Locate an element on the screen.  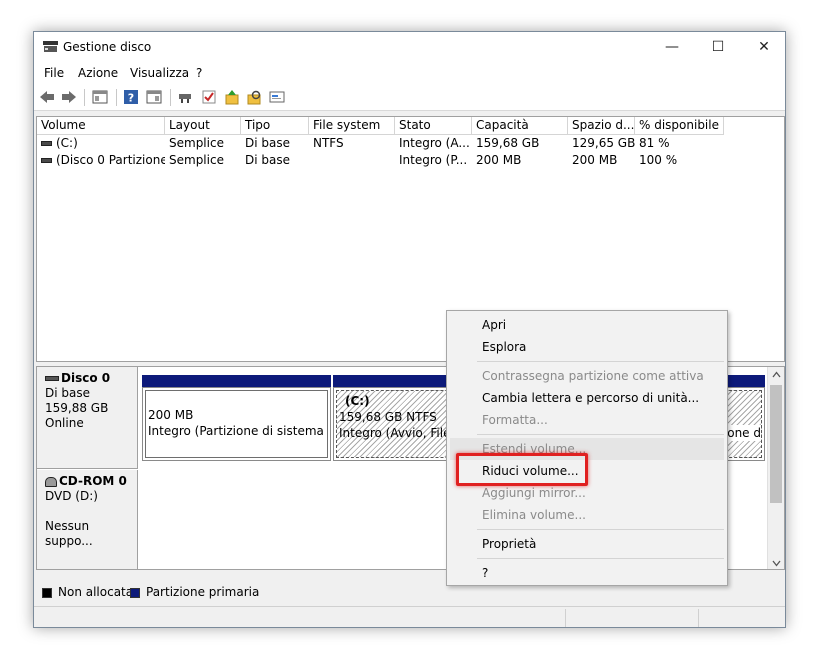
legend-primary: Partizione primaria is located at coordinates (203, 592).